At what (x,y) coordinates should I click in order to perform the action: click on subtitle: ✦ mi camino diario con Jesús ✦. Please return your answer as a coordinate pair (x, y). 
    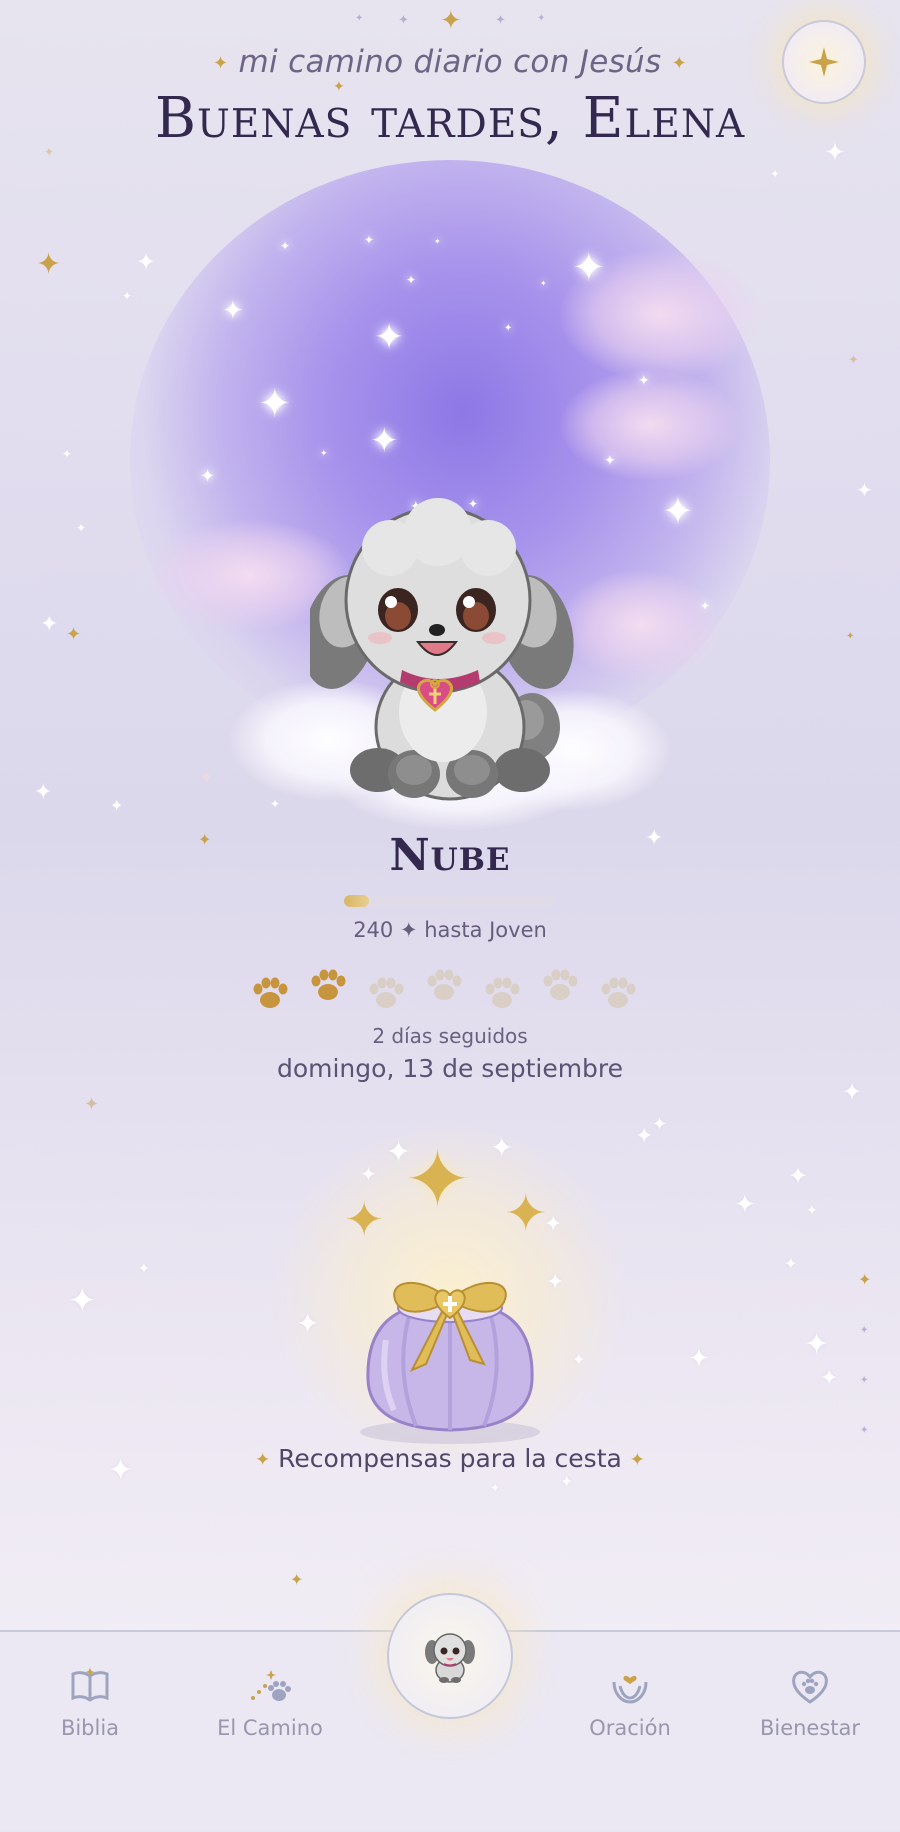
    Looking at the image, I should click on (450, 62).